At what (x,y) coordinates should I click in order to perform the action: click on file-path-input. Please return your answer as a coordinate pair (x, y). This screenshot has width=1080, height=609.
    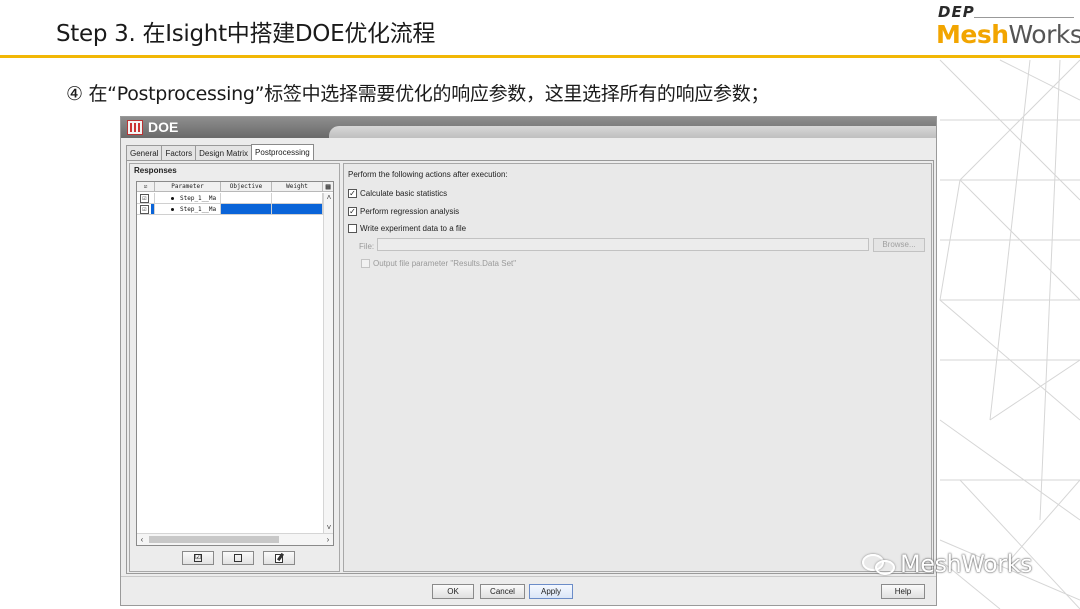
    Looking at the image, I should click on (623, 244).